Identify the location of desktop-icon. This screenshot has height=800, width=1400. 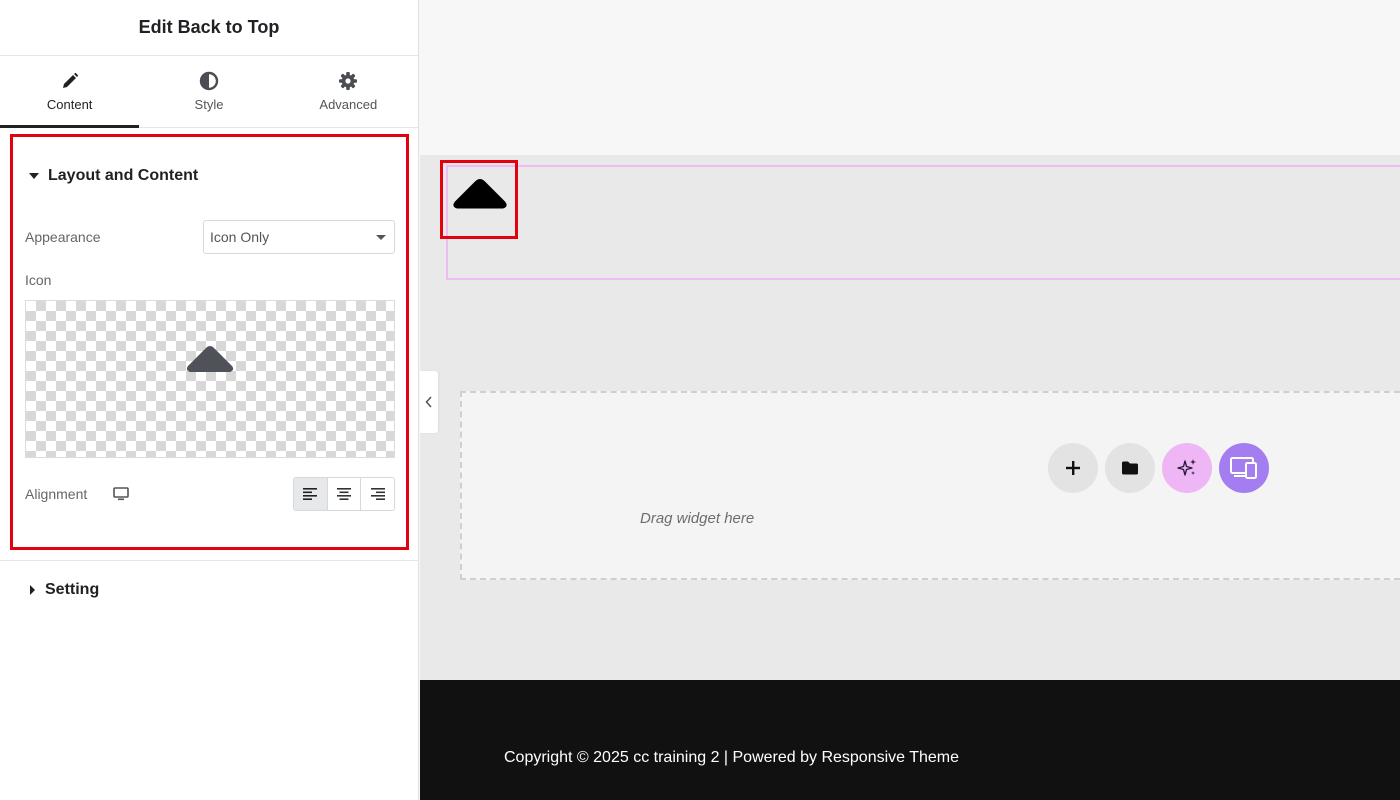
(121, 496).